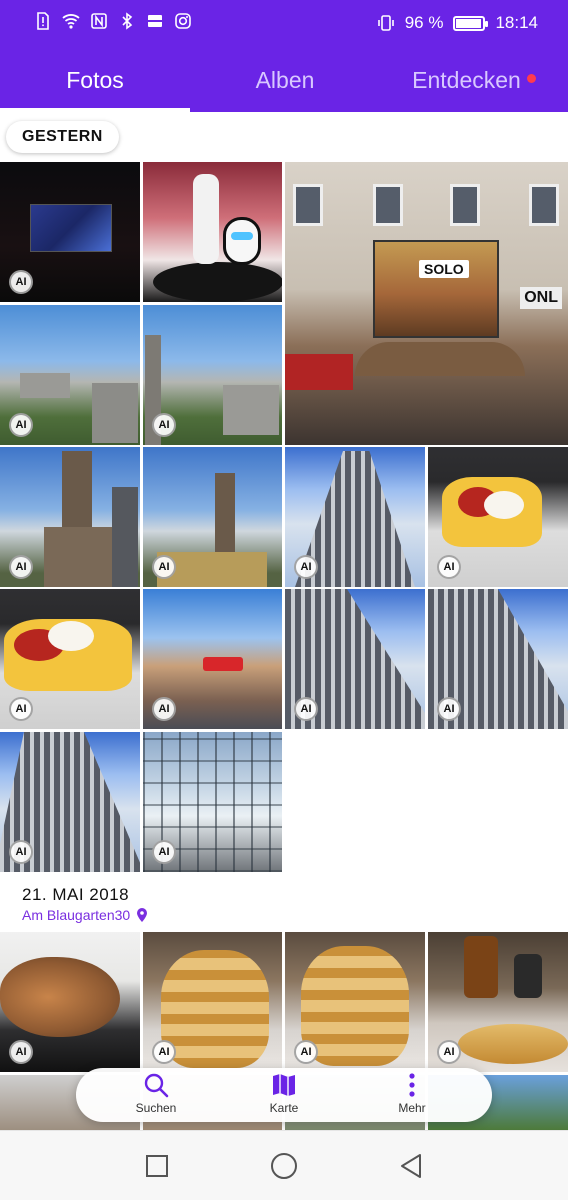  I want to click on home-circle-icon, so click(284, 1166).